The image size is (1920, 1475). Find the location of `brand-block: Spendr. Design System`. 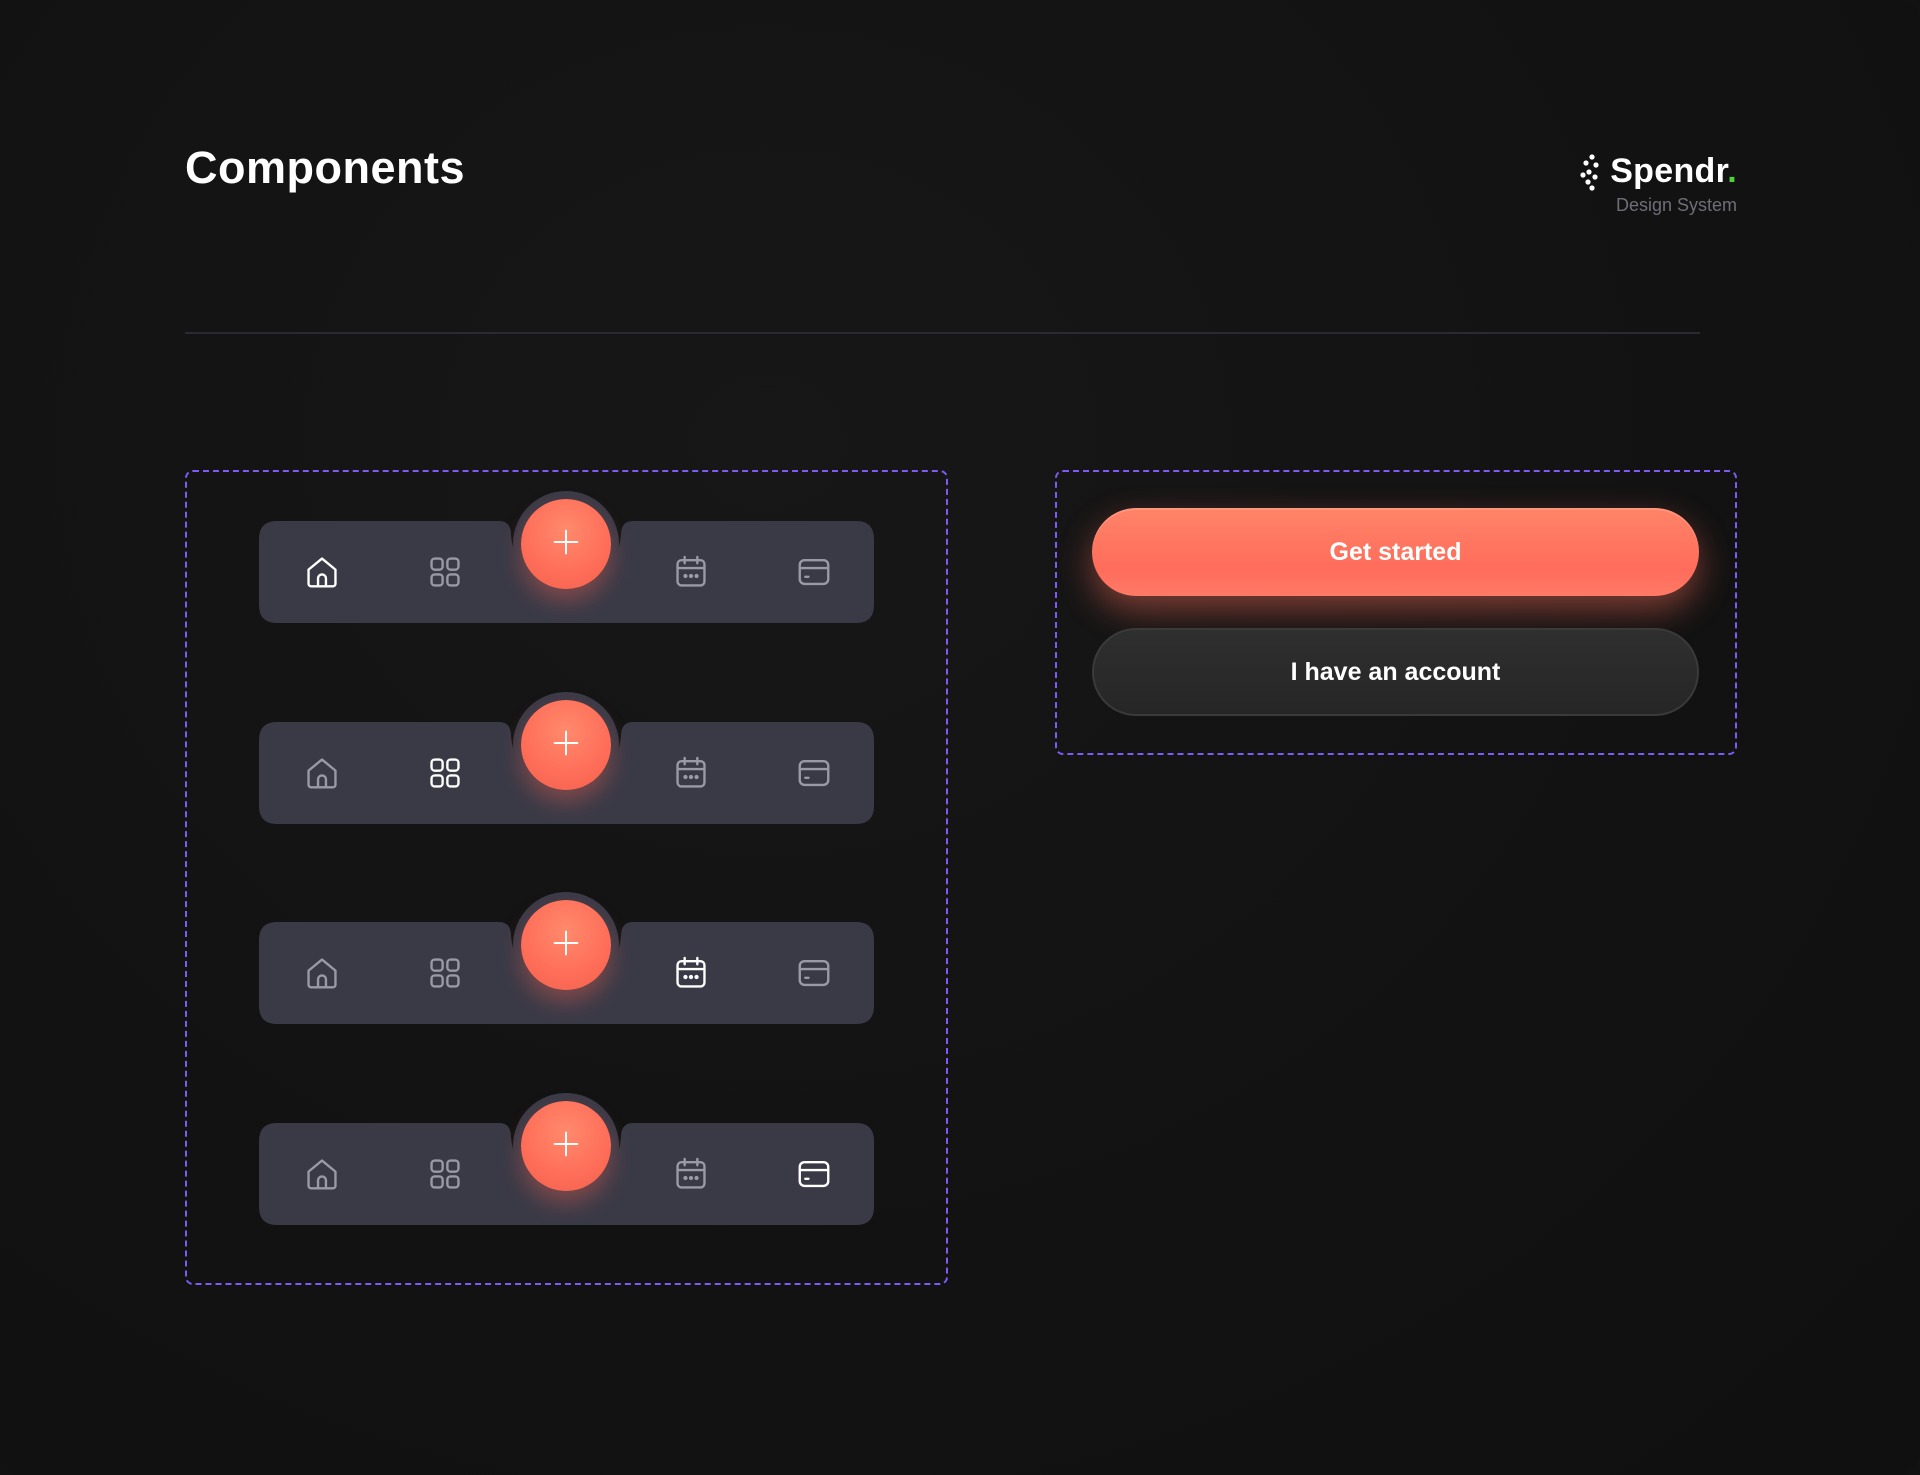

brand-block: Spendr. Design System is located at coordinates (1658, 184).